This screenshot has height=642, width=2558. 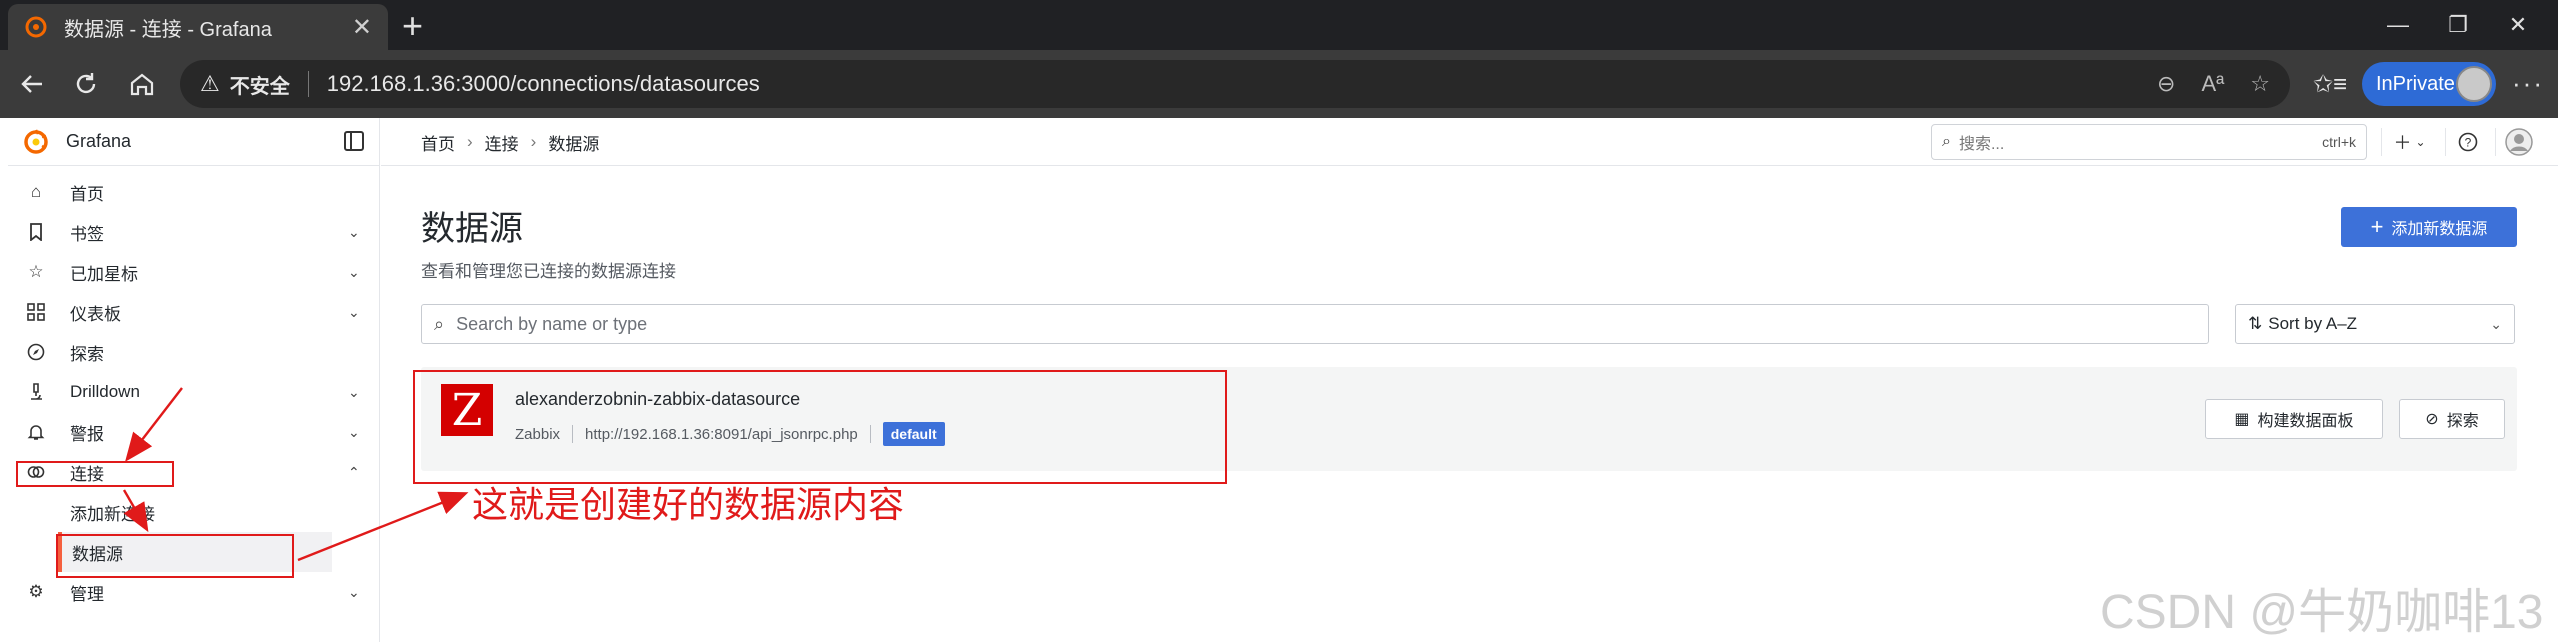 What do you see at coordinates (552, 323) in the screenshot?
I see `datasource-search-placeholder: Search by name or type` at bounding box center [552, 323].